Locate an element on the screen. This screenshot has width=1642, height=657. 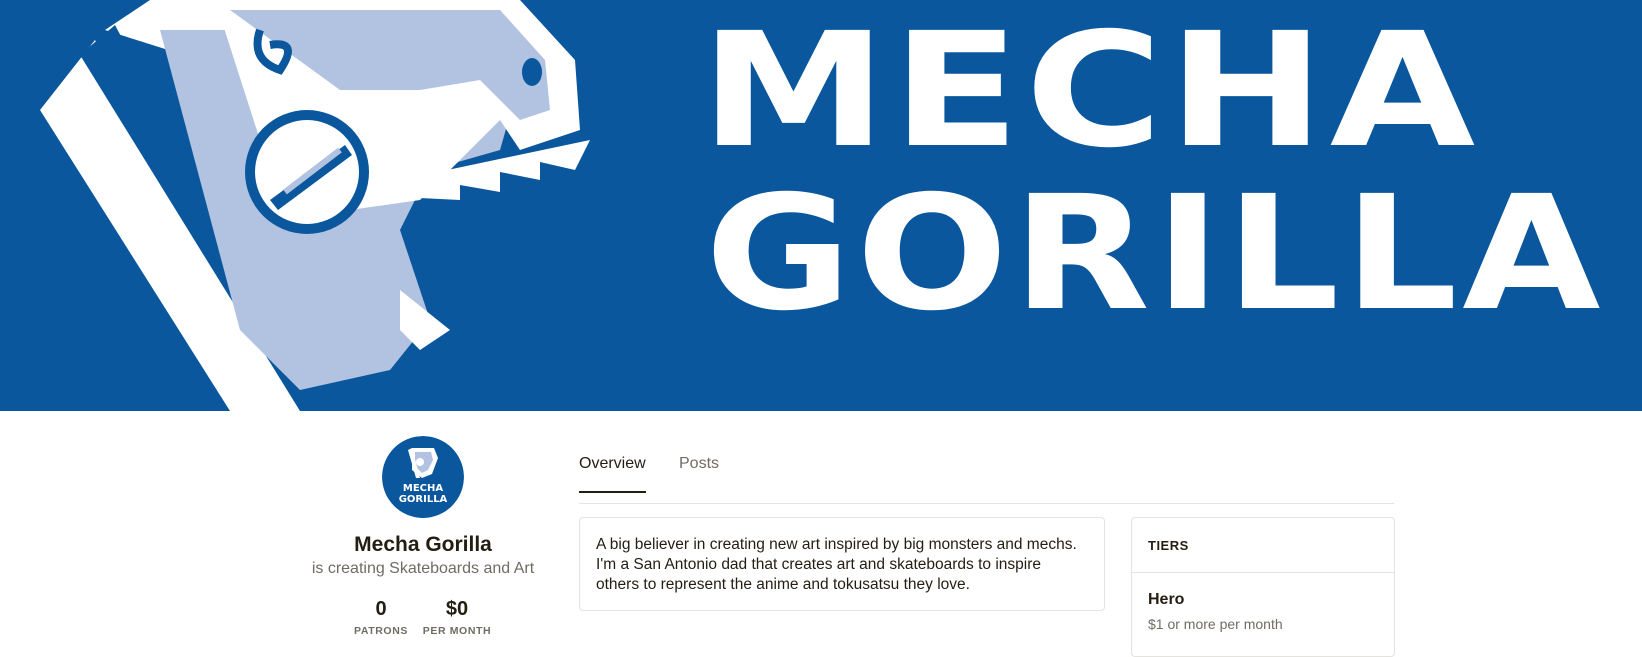
creator-name: Mecha Gorilla is located at coordinates (423, 544).